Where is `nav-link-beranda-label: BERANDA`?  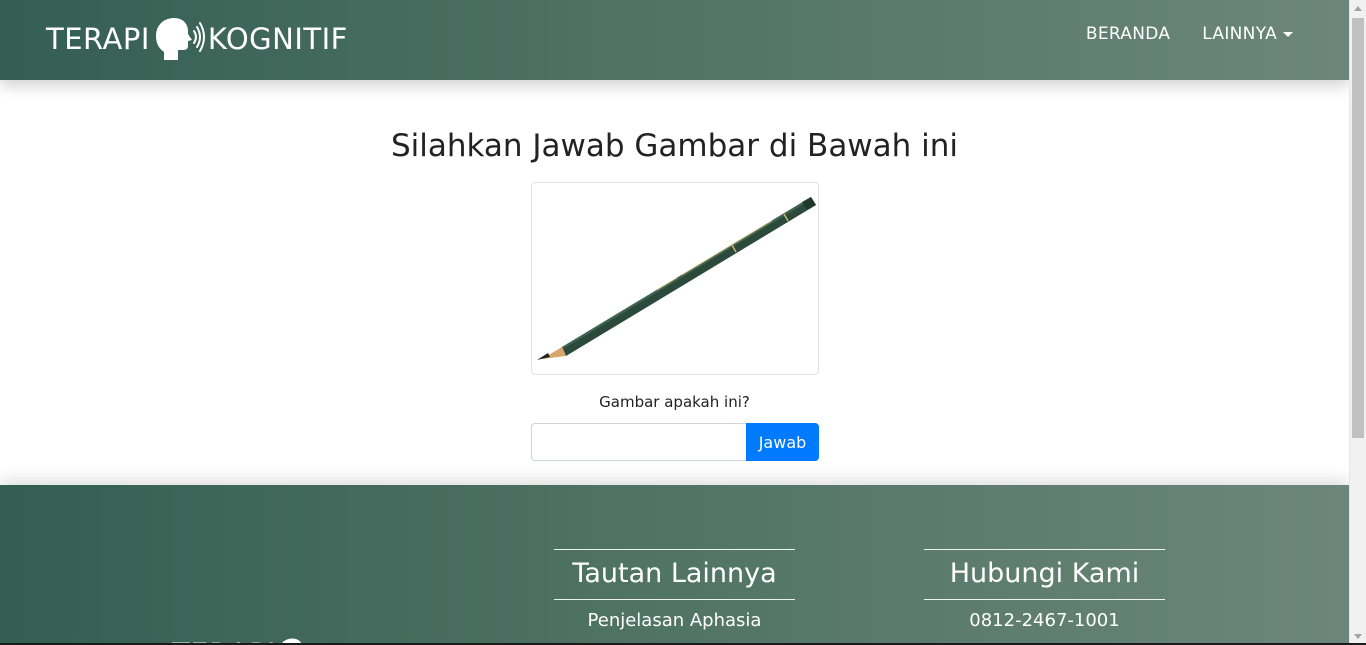 nav-link-beranda-label: BERANDA is located at coordinates (1128, 34).